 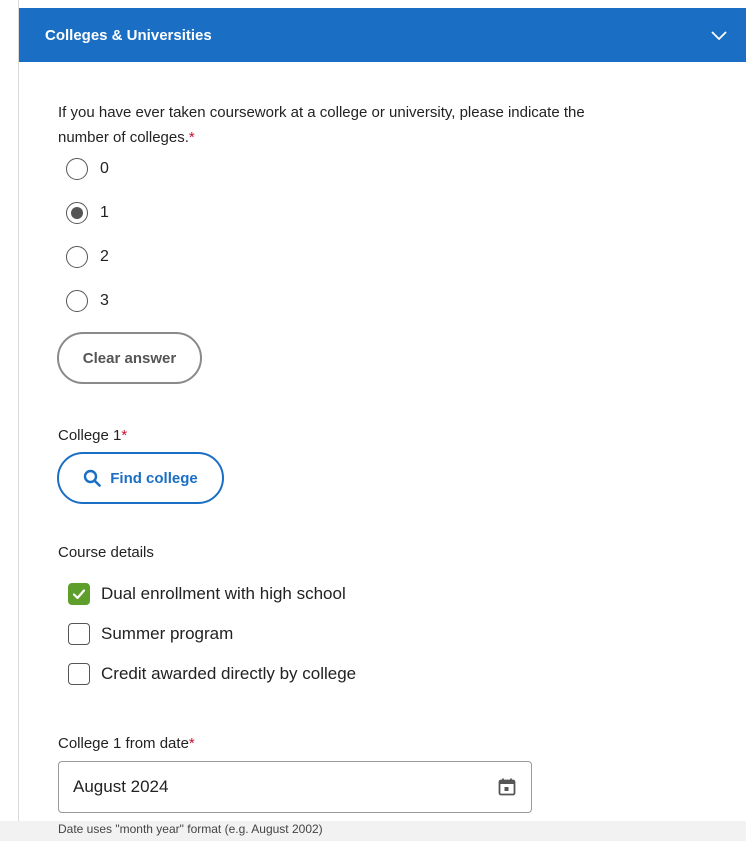 I want to click on radio-option-0: 0, so click(x=87, y=169).